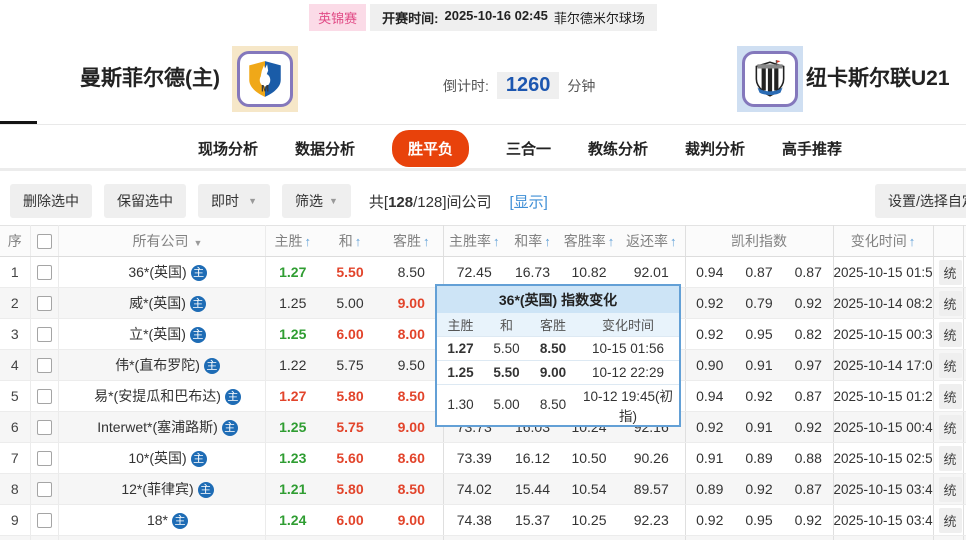 This screenshot has height=540, width=966. I want to click on change-time: 2025-10-15 00:36, so click(883, 334).